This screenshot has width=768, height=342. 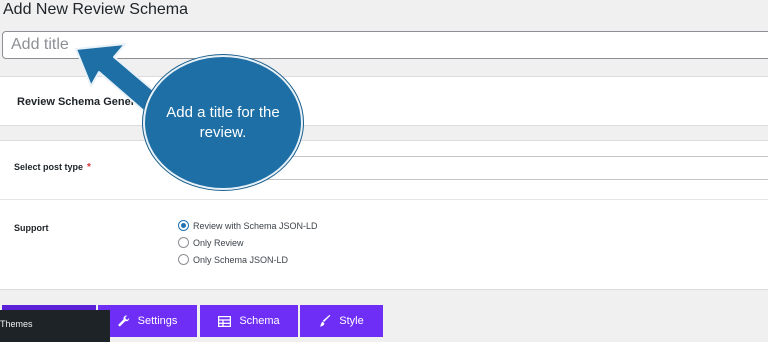 I want to click on radio-label: Review with Schema JSON-LD, so click(x=255, y=225).